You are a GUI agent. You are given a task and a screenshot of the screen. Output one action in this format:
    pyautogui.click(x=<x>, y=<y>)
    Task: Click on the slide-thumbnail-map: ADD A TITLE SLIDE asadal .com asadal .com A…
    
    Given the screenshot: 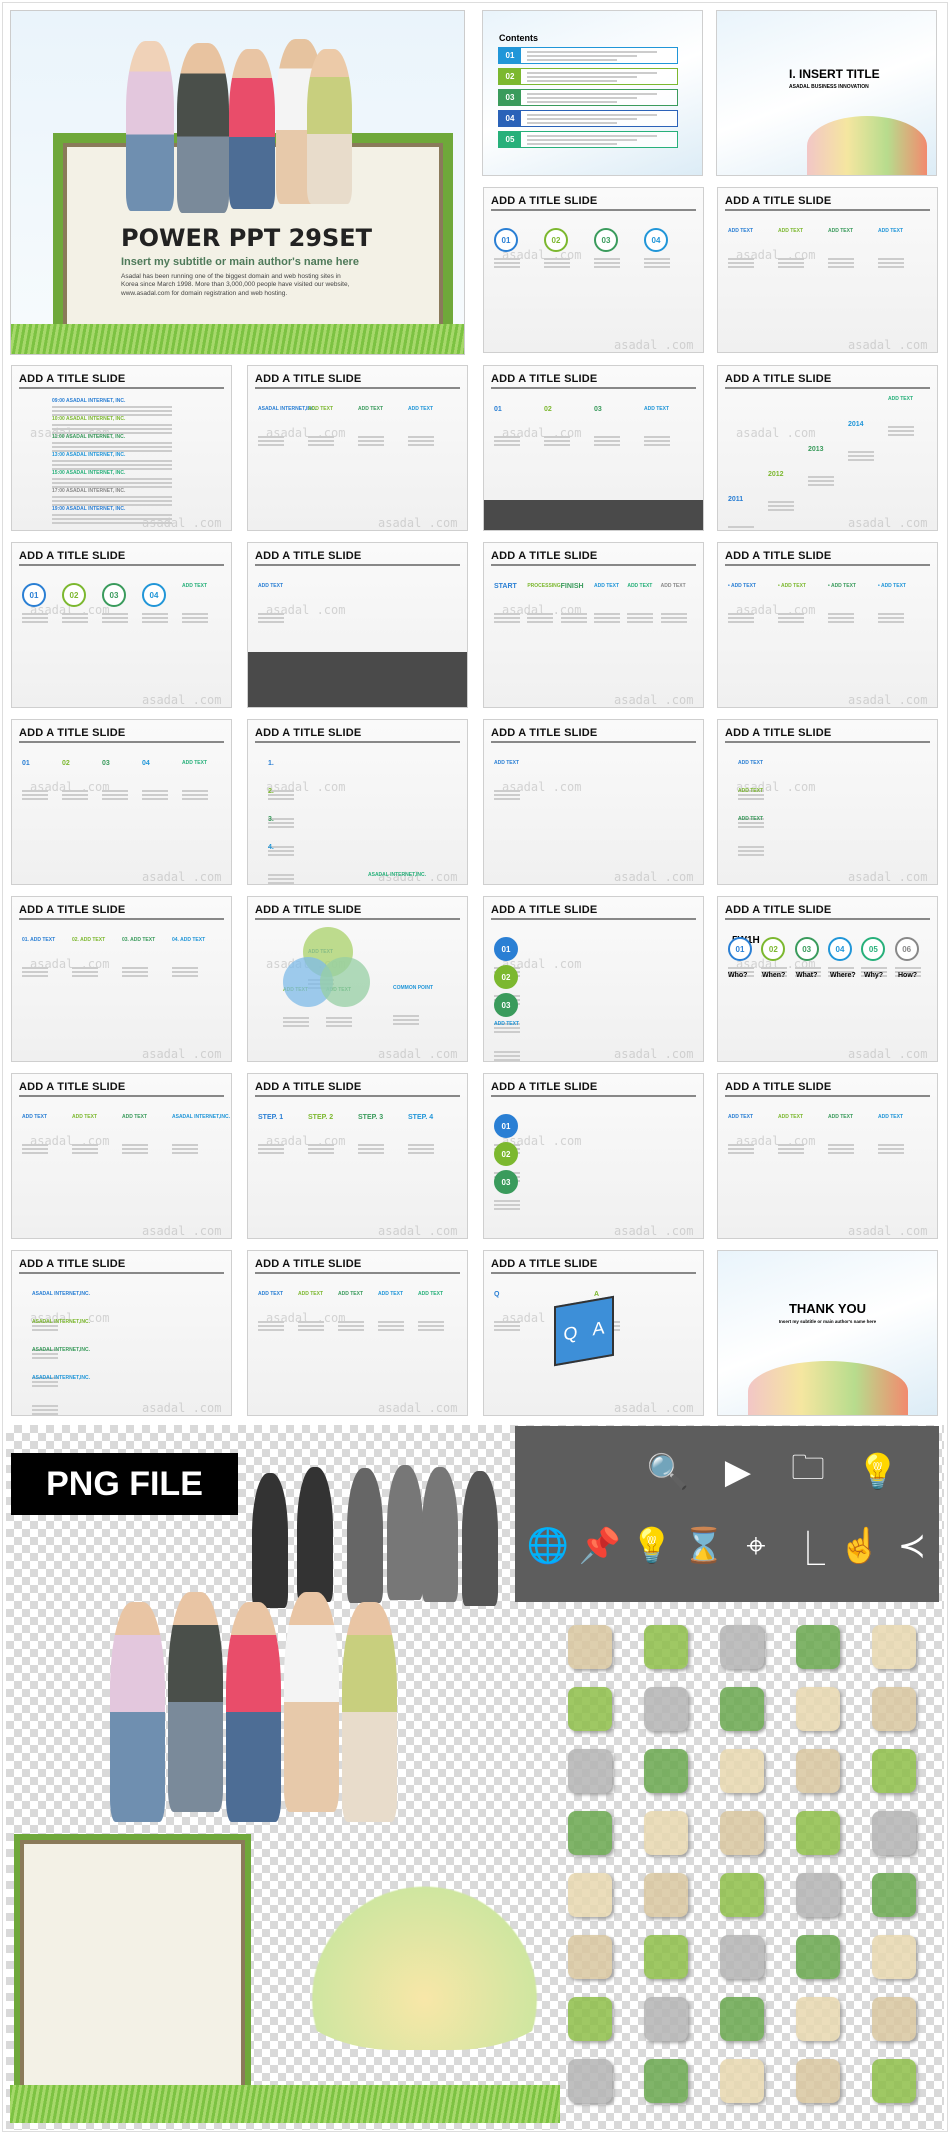 What is the action you would take?
    pyautogui.click(x=827, y=270)
    